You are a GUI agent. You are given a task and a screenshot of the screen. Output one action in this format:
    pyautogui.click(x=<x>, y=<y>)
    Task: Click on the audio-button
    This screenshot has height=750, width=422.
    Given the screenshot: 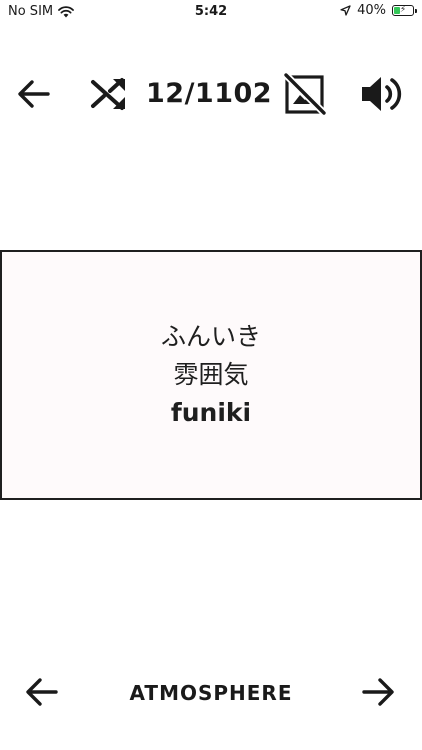 What is the action you would take?
    pyautogui.click(x=382, y=94)
    